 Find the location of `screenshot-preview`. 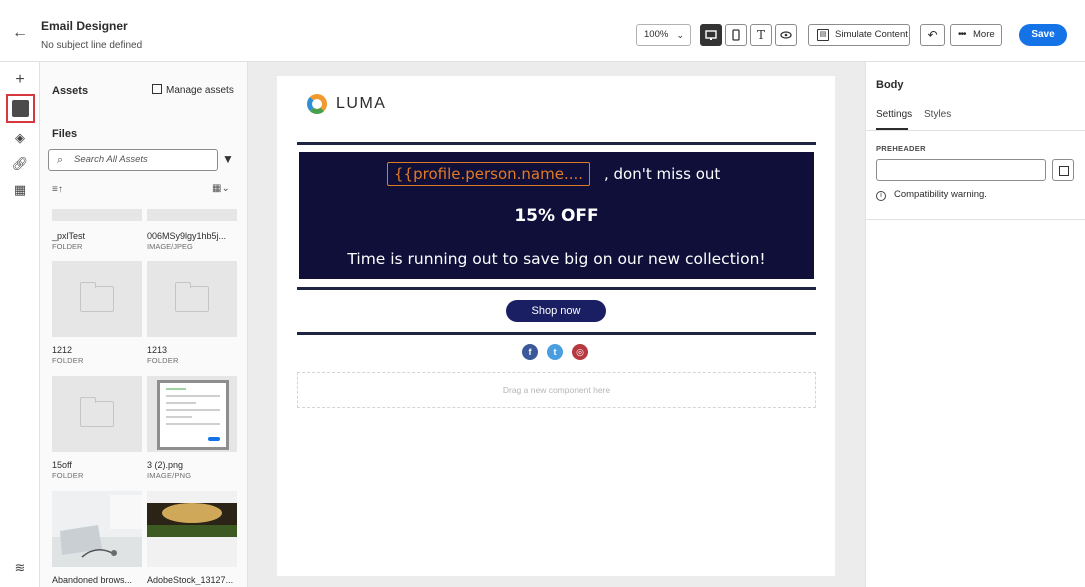

screenshot-preview is located at coordinates (193, 415).